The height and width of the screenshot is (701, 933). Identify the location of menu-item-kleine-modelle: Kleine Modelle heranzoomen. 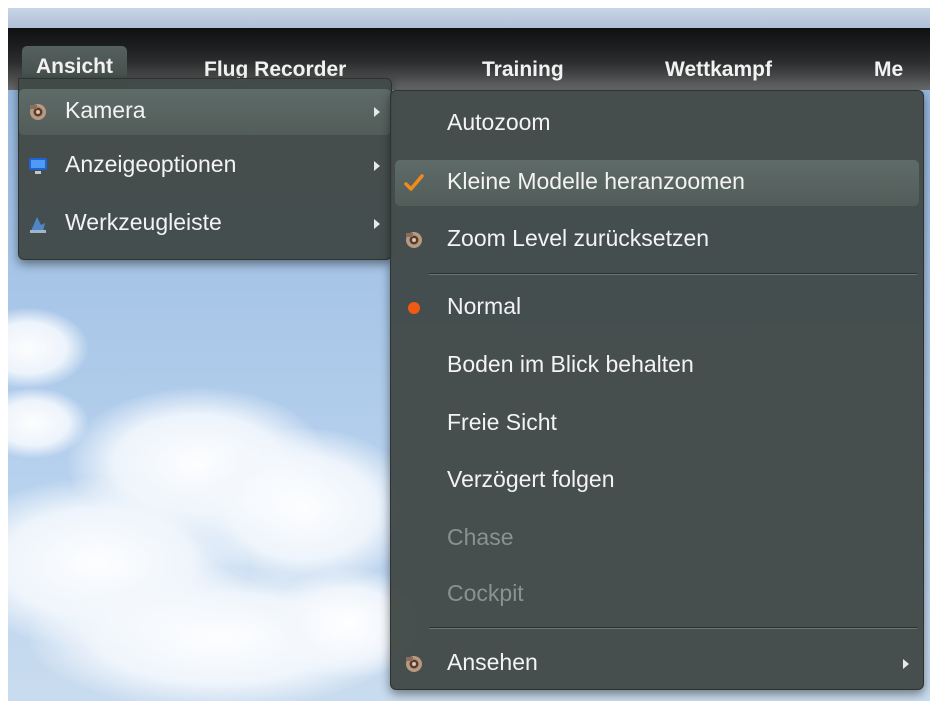
(657, 183).